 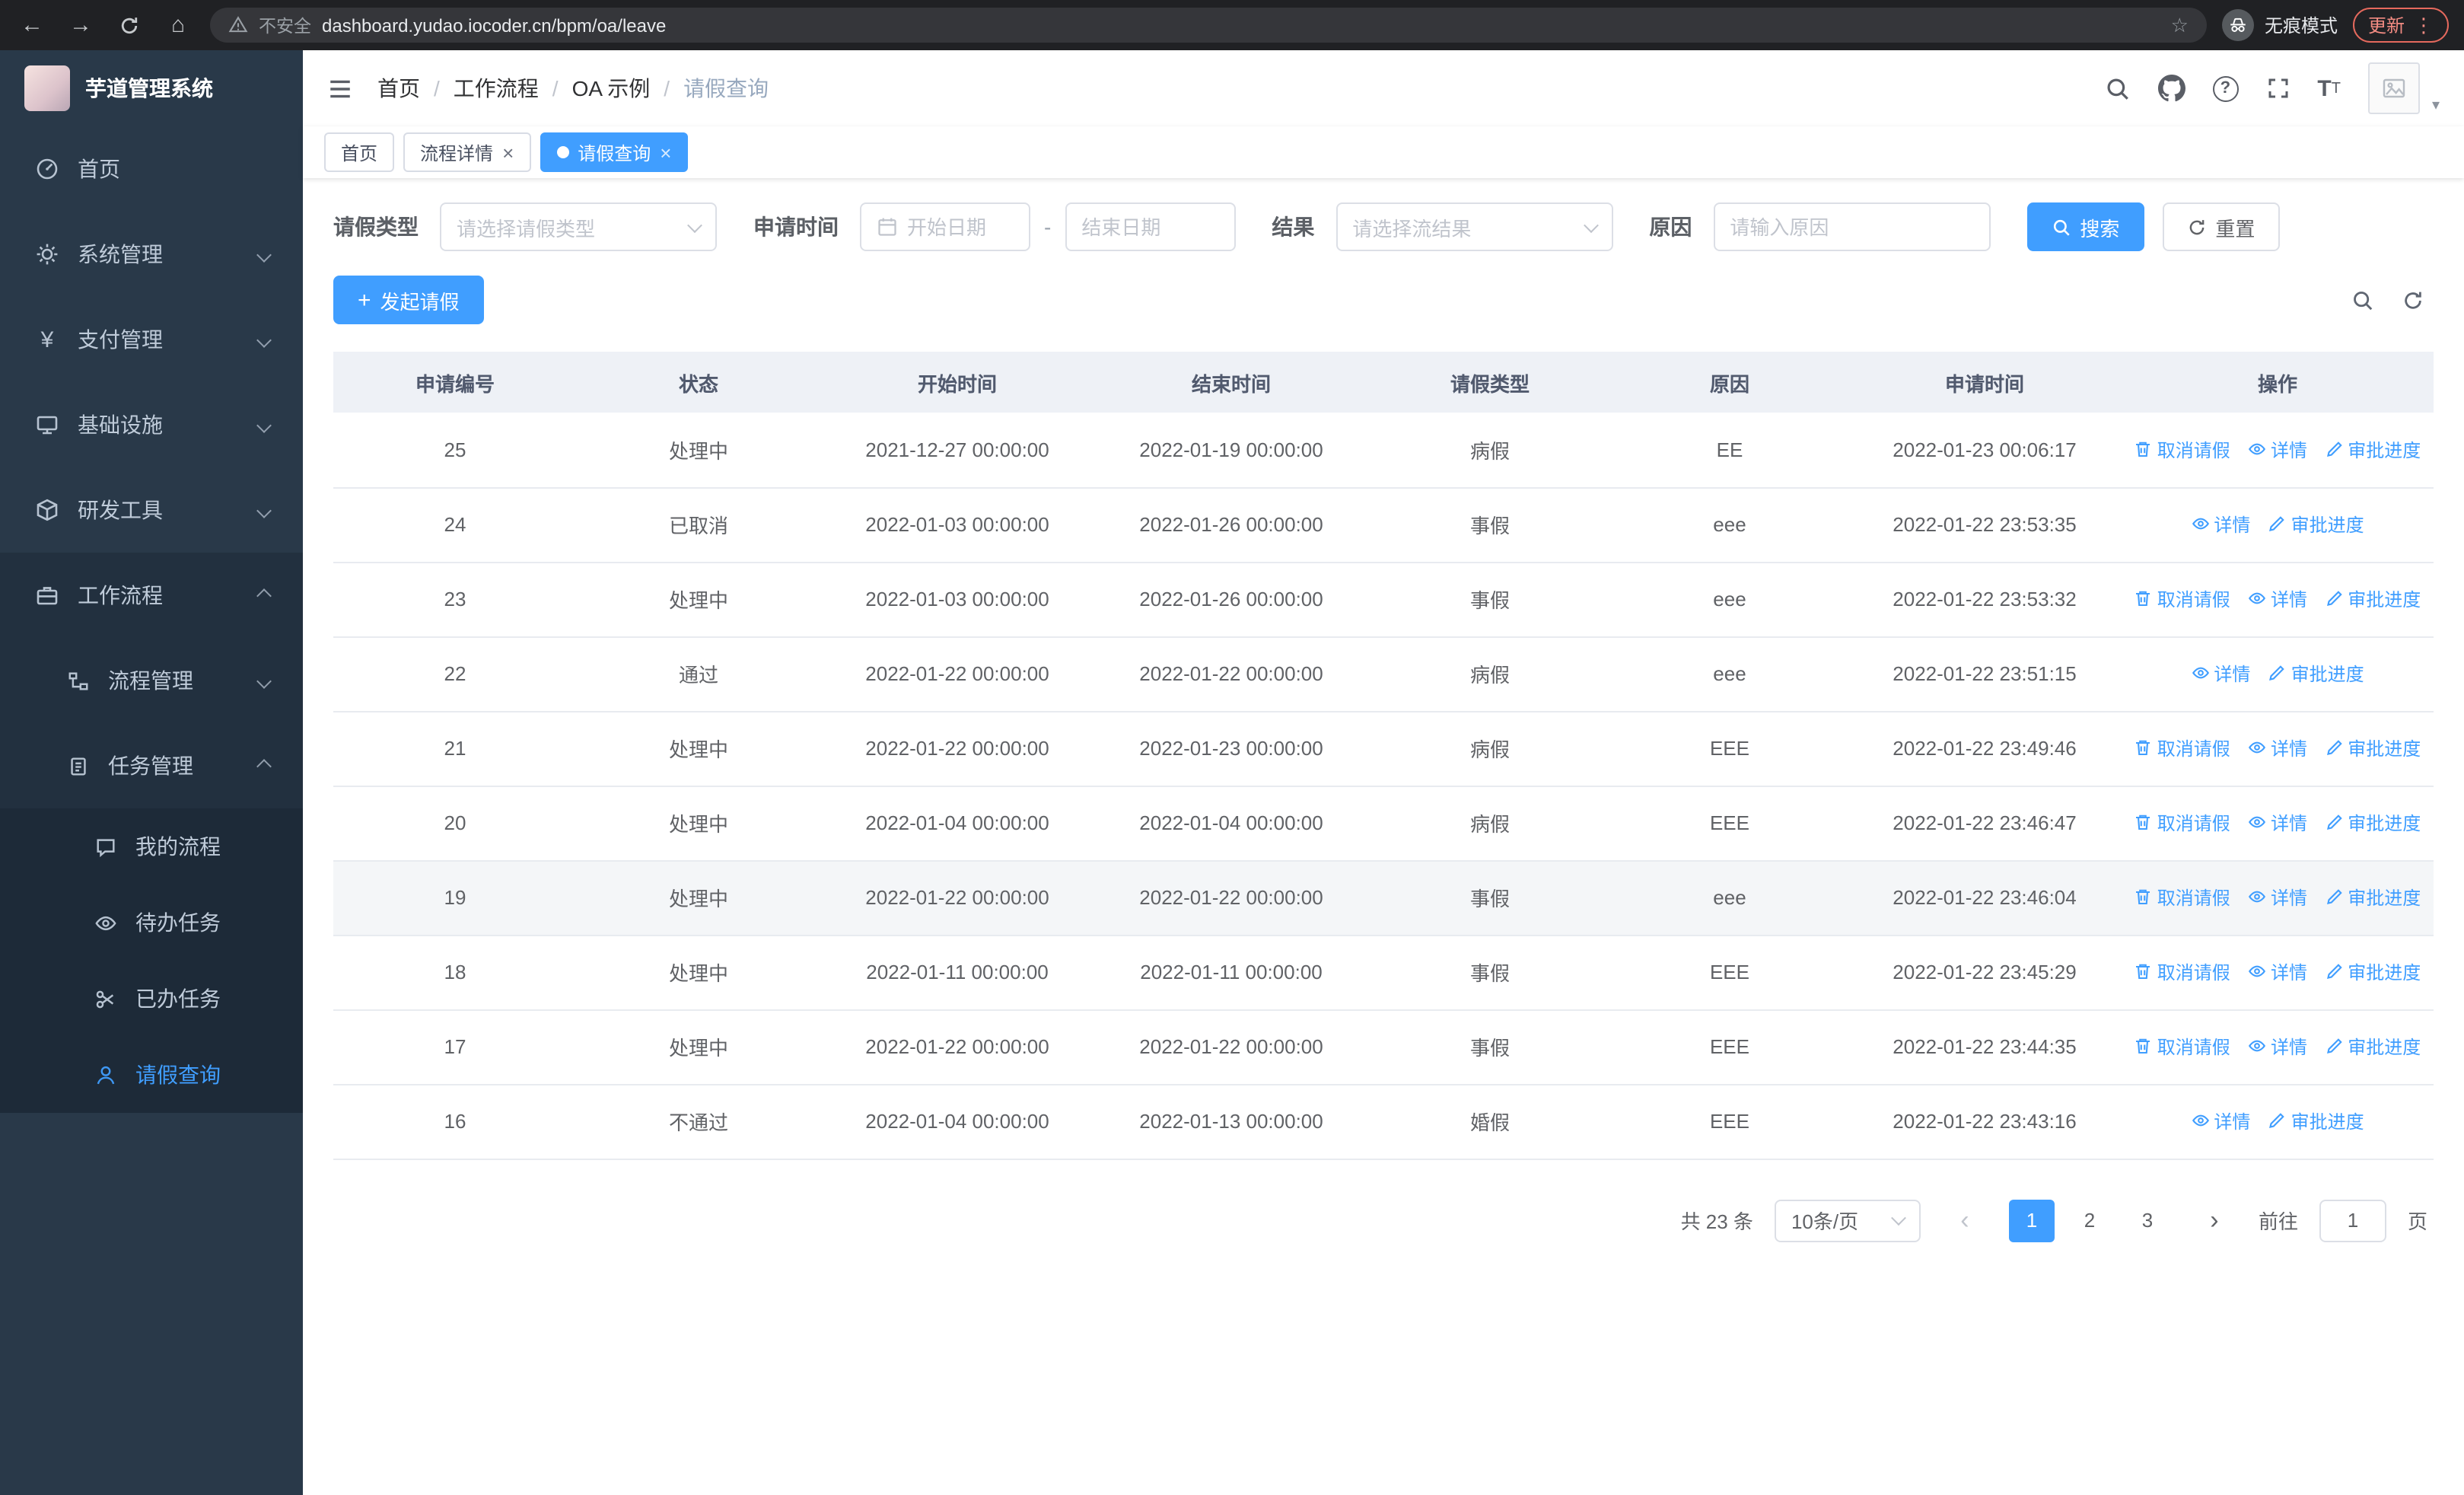 What do you see at coordinates (494, 25) in the screenshot?
I see `url-text: dashboard.yudao.iocoder.cn/bpm/oa/leave` at bounding box center [494, 25].